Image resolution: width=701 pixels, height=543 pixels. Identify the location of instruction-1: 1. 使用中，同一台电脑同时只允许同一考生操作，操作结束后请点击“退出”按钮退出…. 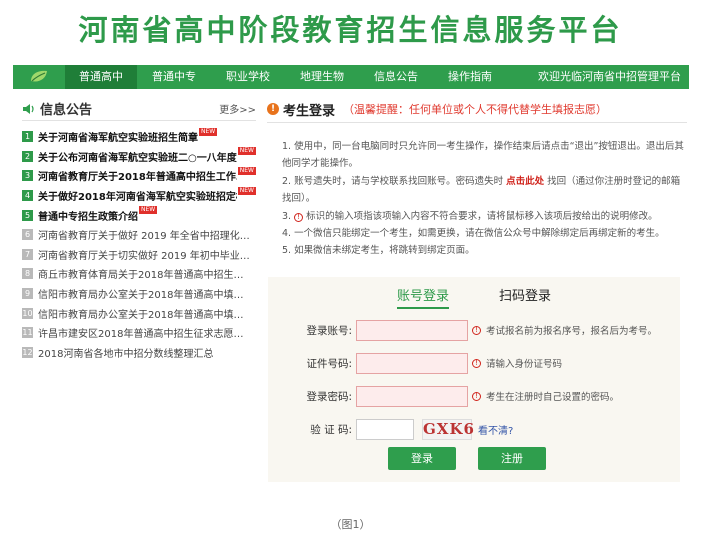
(483, 155).